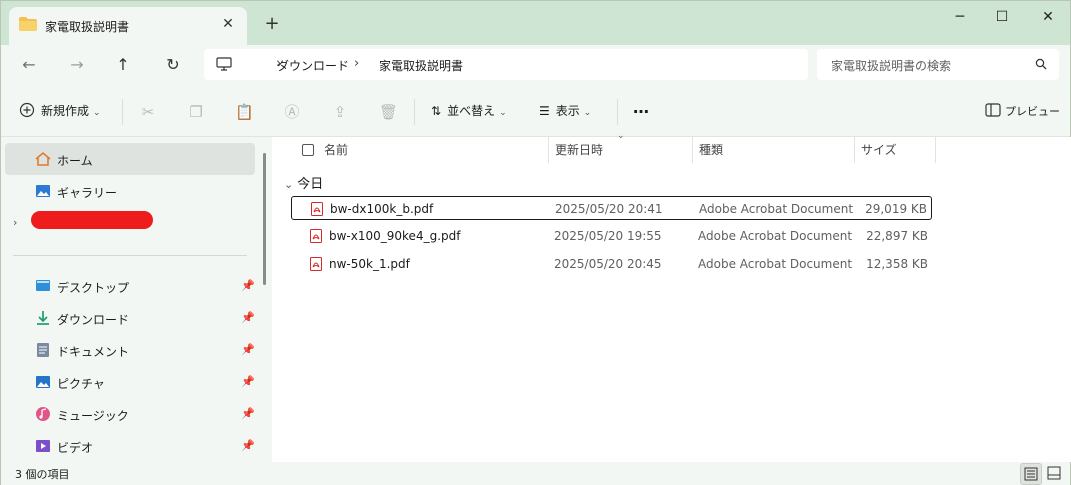  I want to click on file-date: 2025/05/20 19:55, so click(608, 236).